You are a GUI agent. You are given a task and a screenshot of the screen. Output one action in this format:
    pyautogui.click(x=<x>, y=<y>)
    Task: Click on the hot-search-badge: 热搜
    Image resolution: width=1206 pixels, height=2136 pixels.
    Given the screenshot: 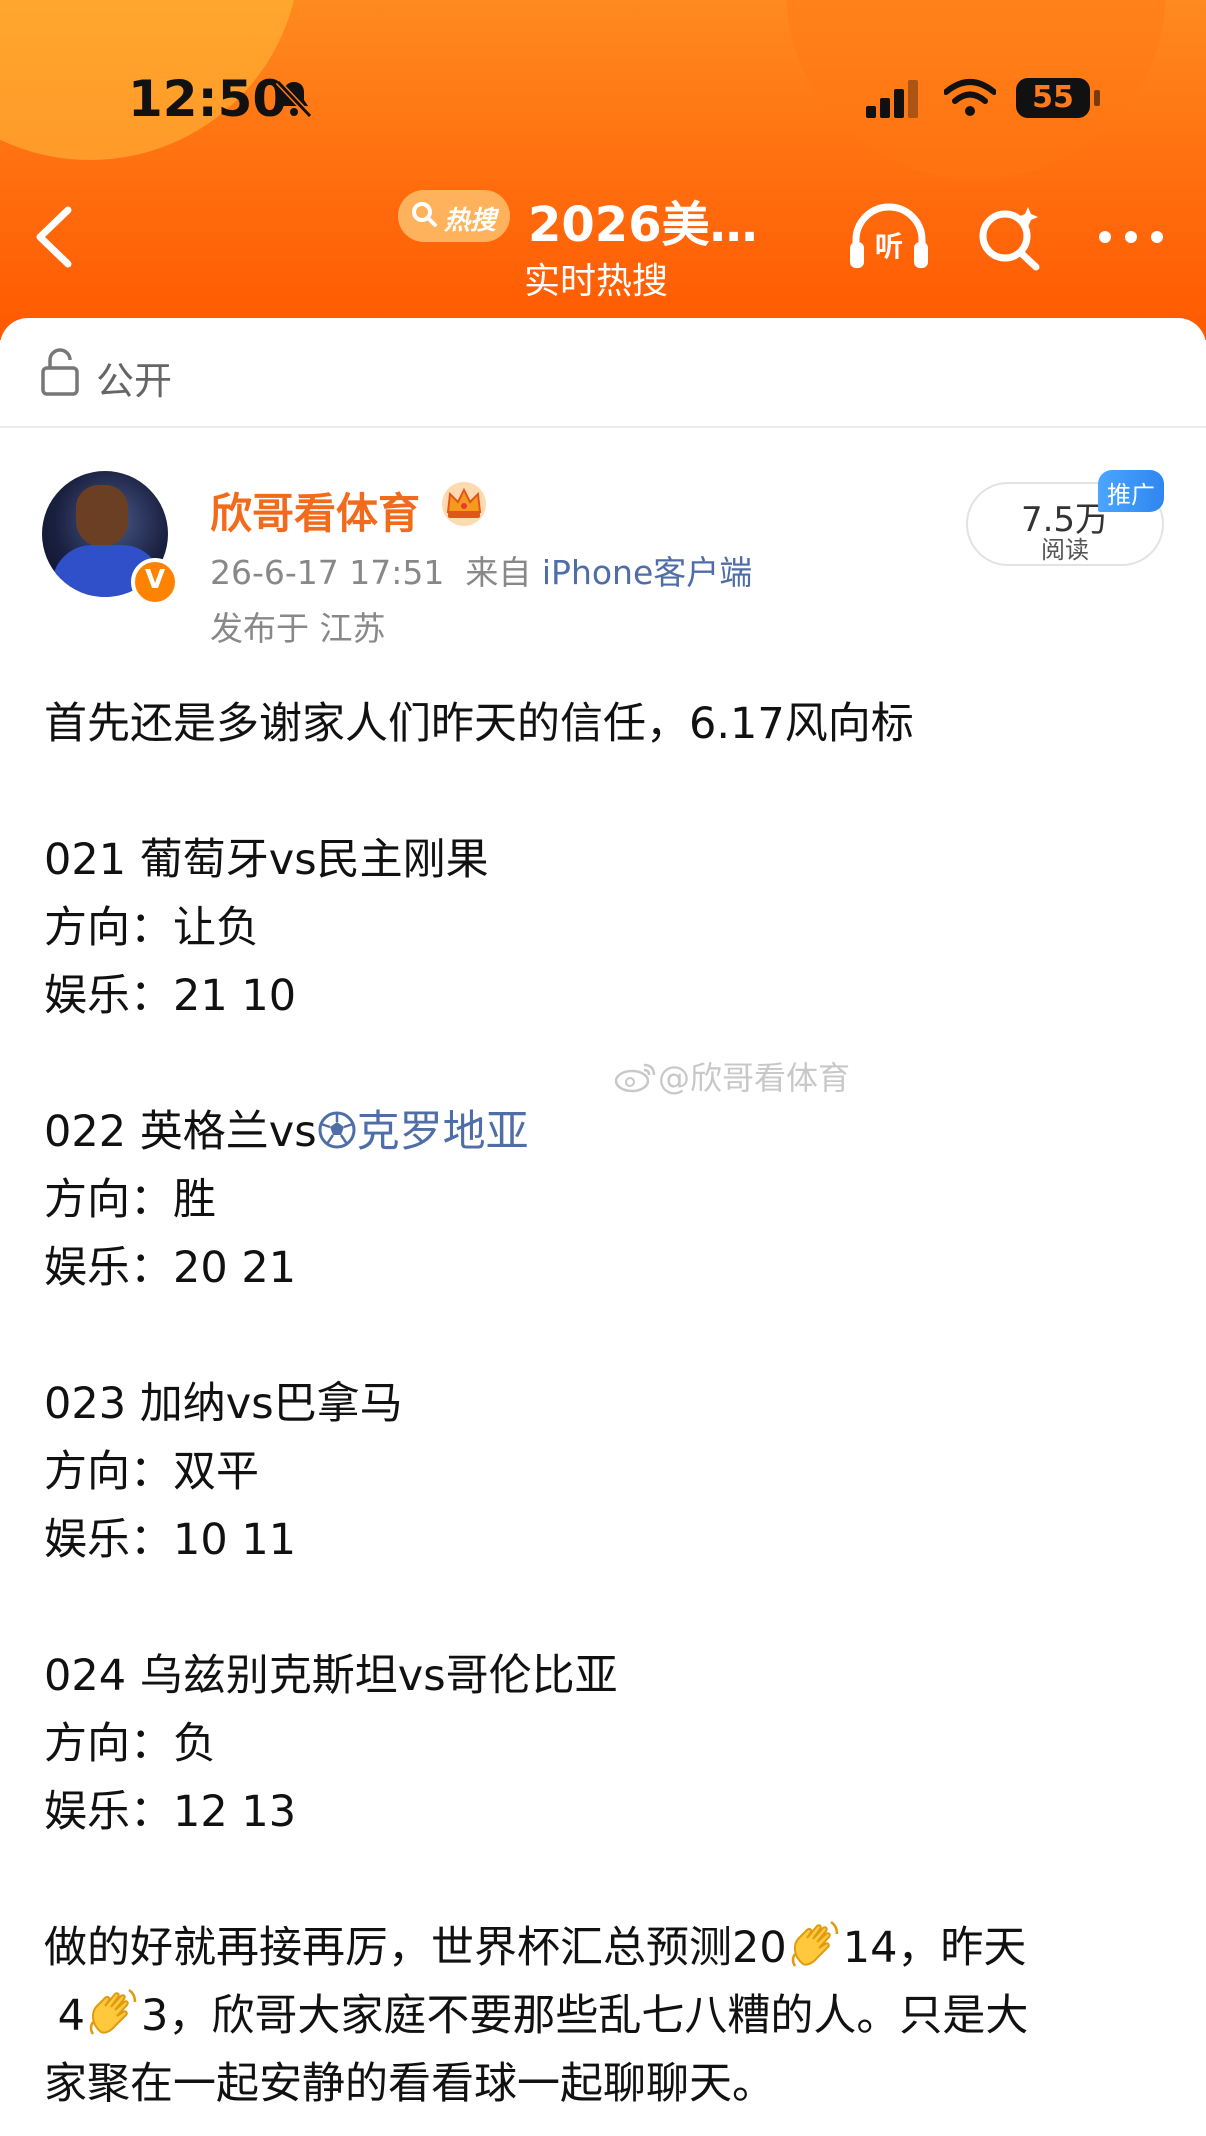 What is the action you would take?
    pyautogui.click(x=454, y=216)
    